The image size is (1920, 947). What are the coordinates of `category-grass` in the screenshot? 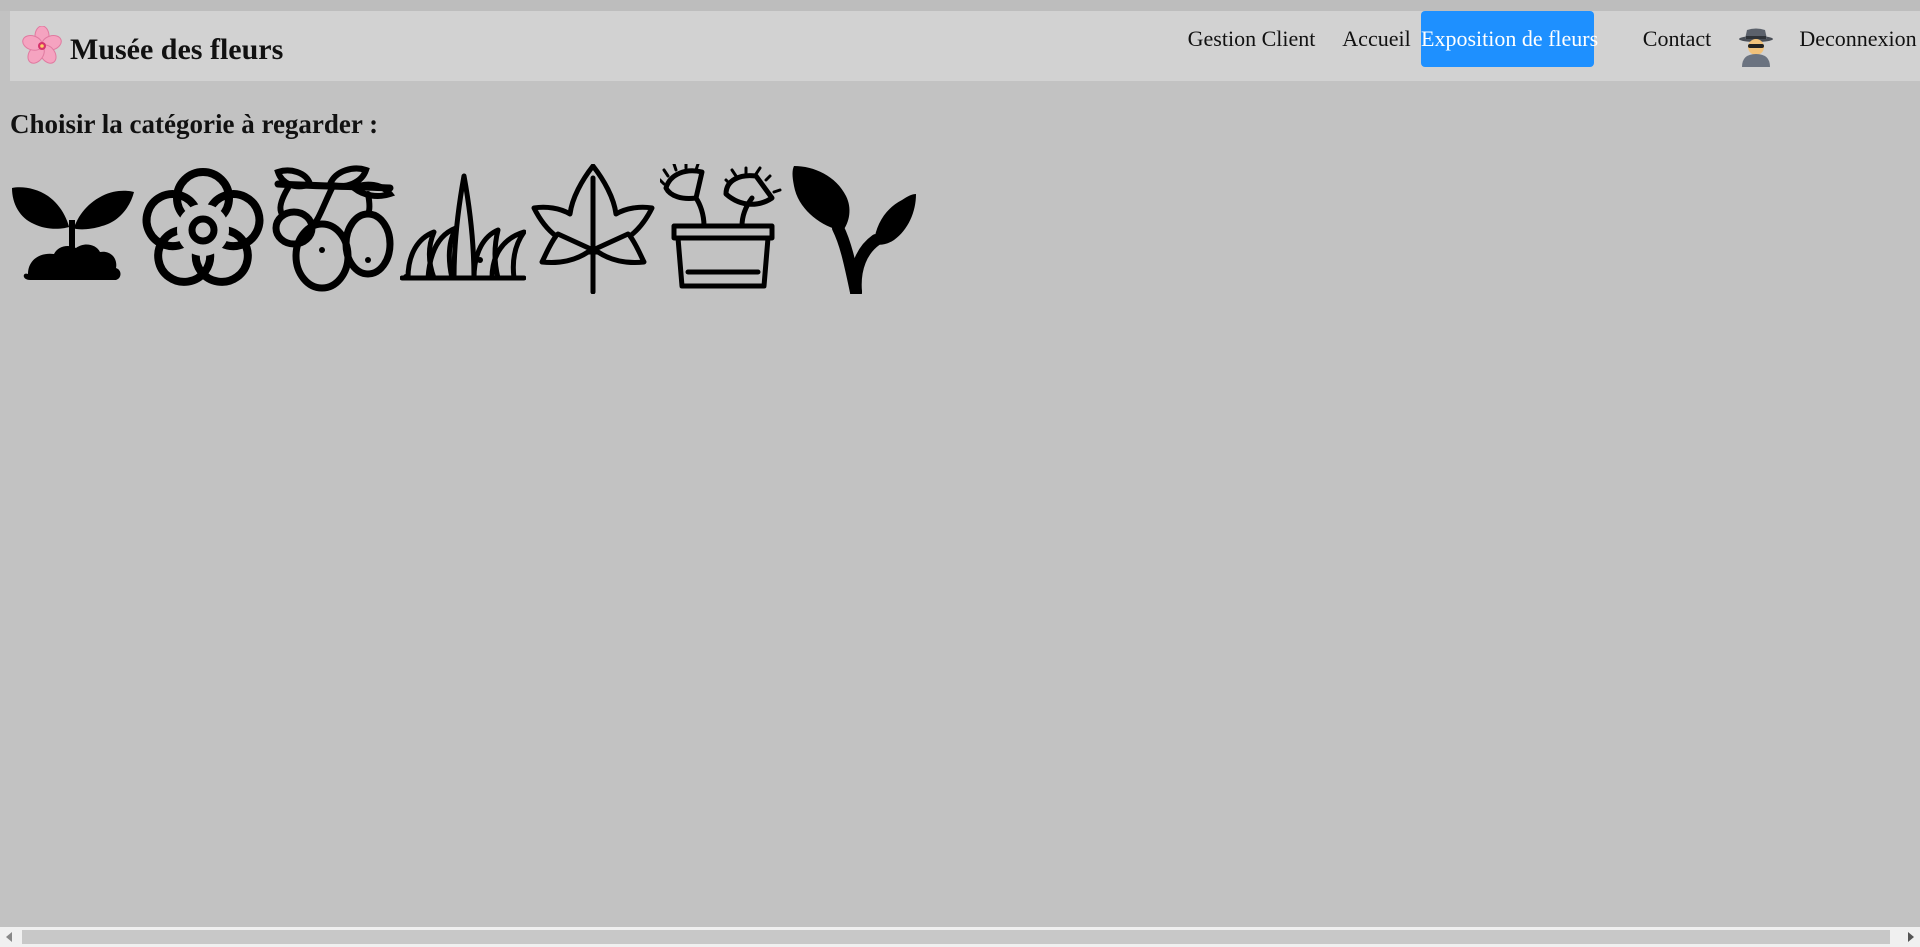 It's located at (463, 229).